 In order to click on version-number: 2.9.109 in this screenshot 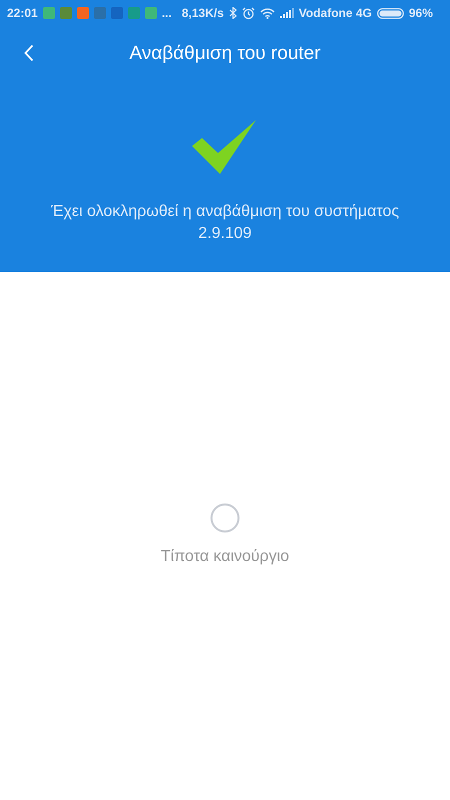, I will do `click(225, 234)`.